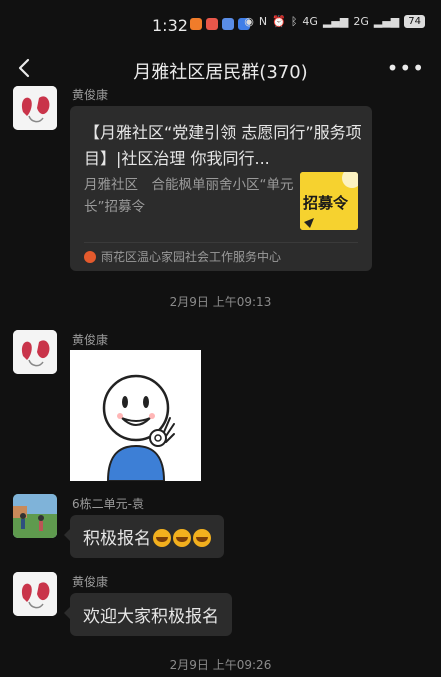 This screenshot has height=677, width=441. I want to click on chat-header: 月雅社区居民群(370) •••, so click(220, 68).